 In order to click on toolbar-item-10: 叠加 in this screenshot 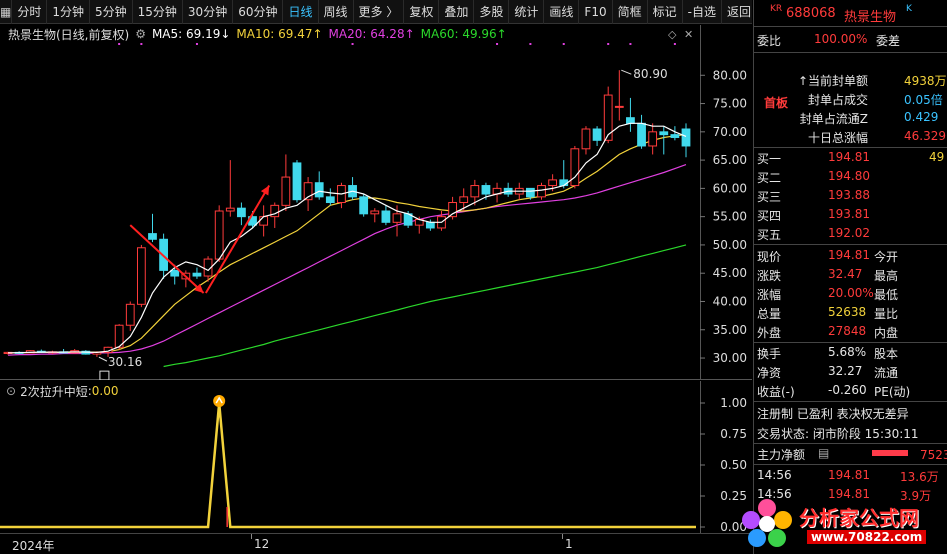, I will do `click(457, 12)`.